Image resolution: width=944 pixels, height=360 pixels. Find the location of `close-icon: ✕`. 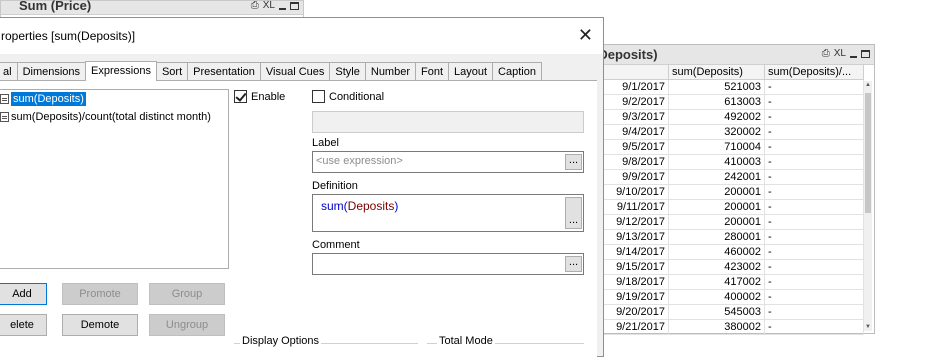

close-icon: ✕ is located at coordinates (585, 35).